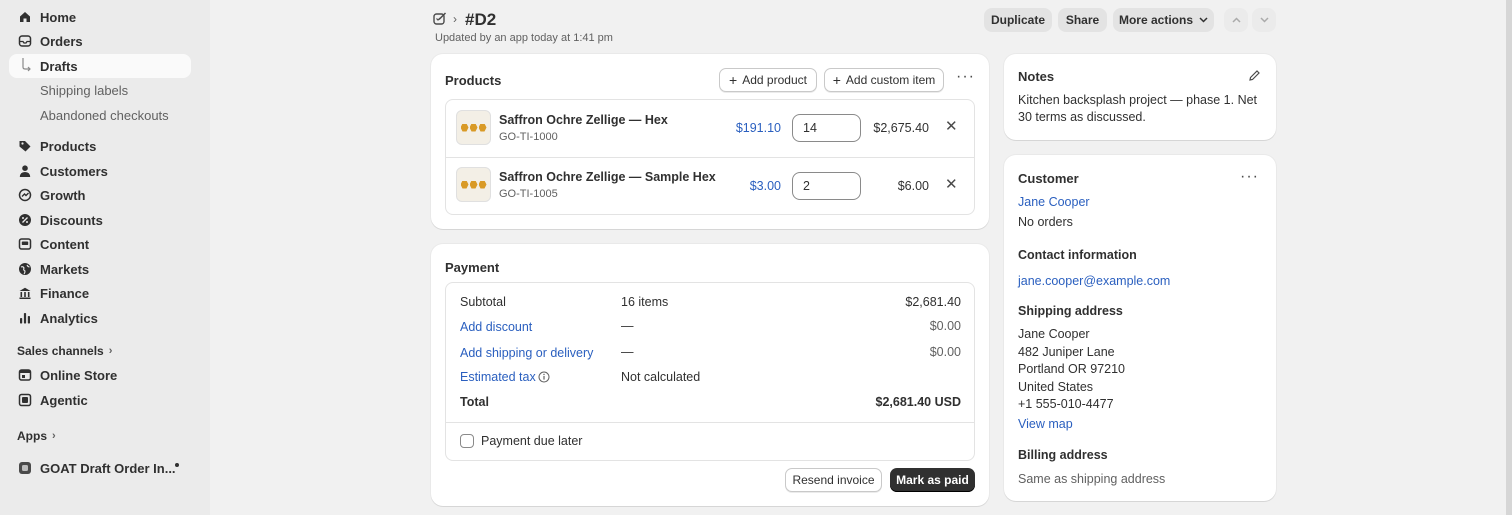 This screenshot has width=1512, height=515. Describe the element at coordinates (1054, 202) in the screenshot. I see `customer-name-link: Jane Cooper` at that location.